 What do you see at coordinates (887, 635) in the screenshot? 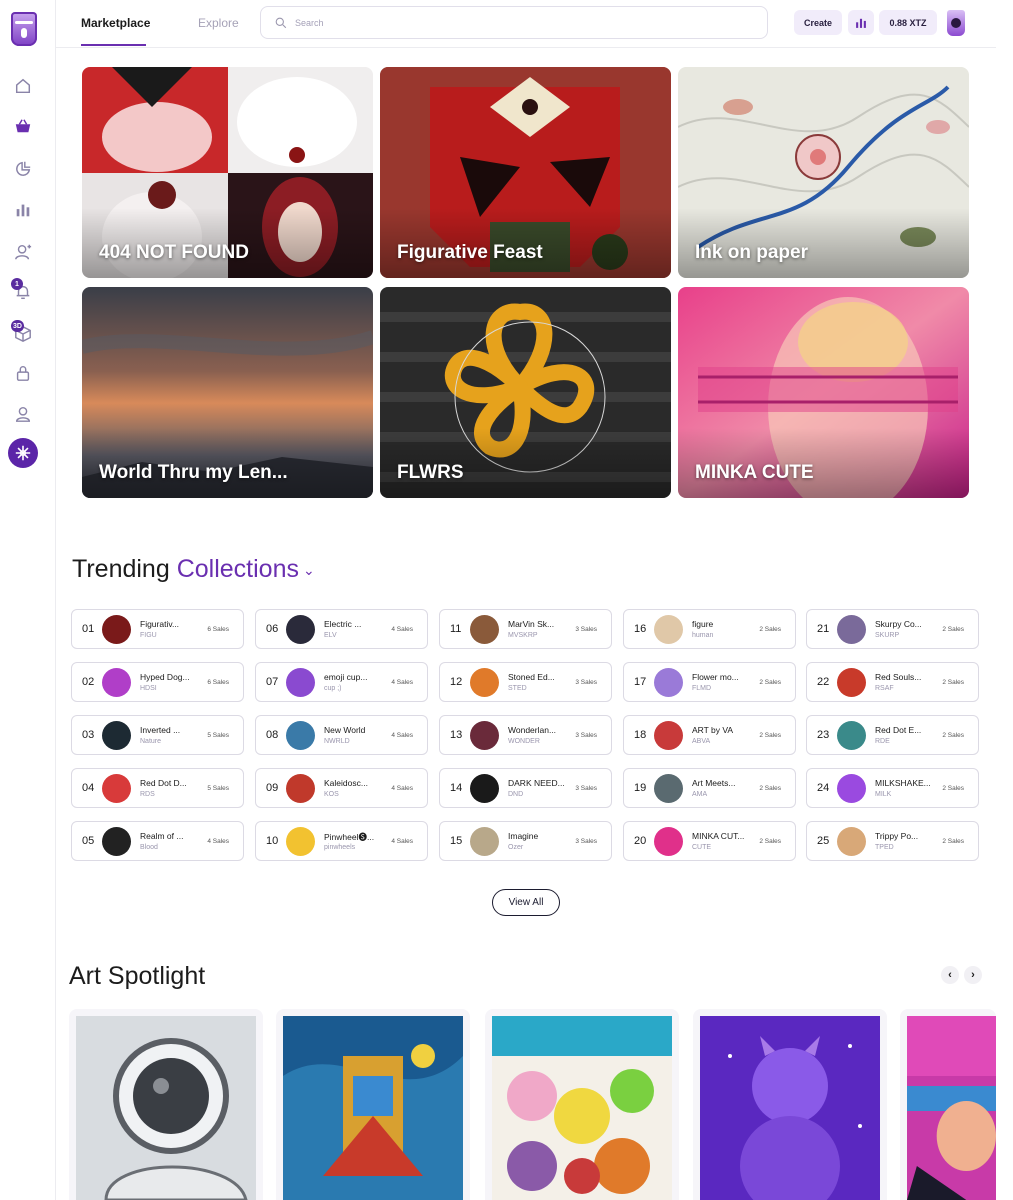
I see `collection-symbol: SKURP` at bounding box center [887, 635].